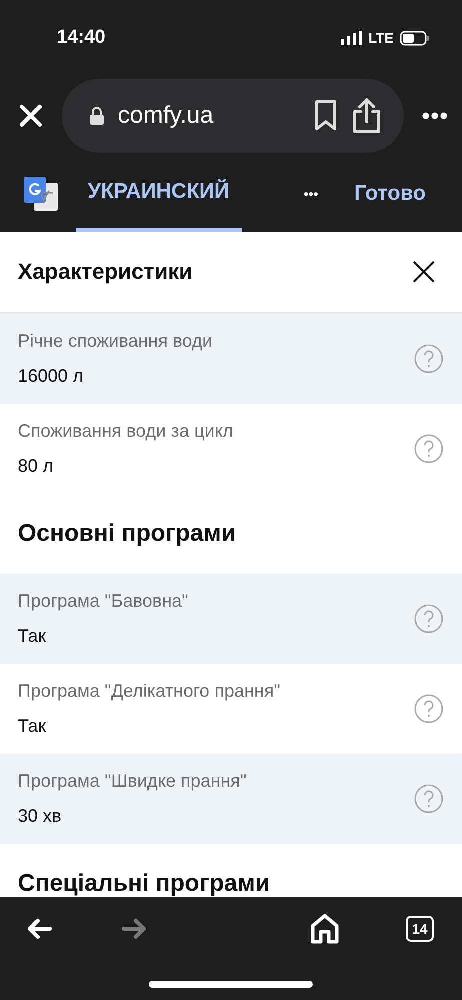 This screenshot has width=462, height=1000. What do you see at coordinates (36, 466) in the screenshot?
I see `spec-value: 80 л` at bounding box center [36, 466].